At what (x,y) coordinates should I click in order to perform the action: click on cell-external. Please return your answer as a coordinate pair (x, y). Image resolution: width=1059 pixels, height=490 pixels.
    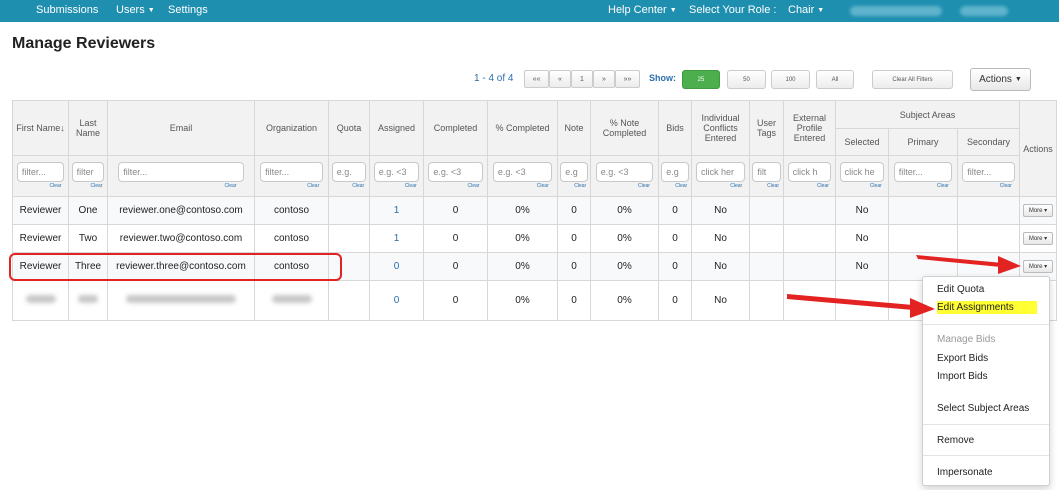
    Looking at the image, I should click on (809, 210).